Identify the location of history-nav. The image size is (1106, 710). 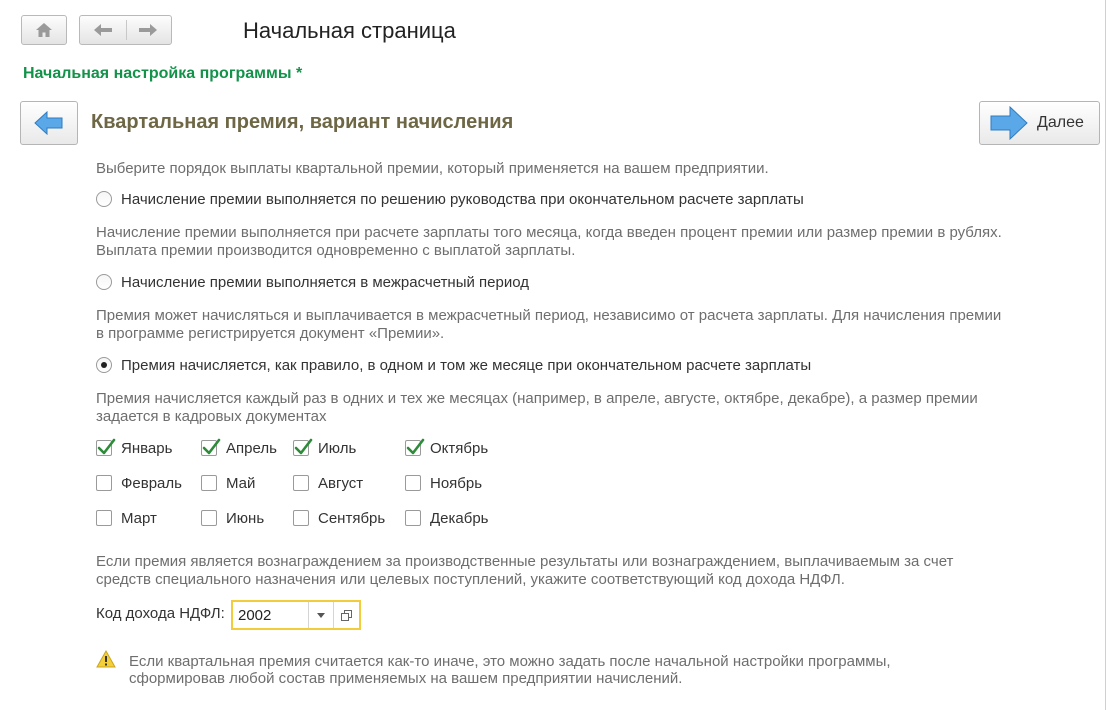
(125, 30).